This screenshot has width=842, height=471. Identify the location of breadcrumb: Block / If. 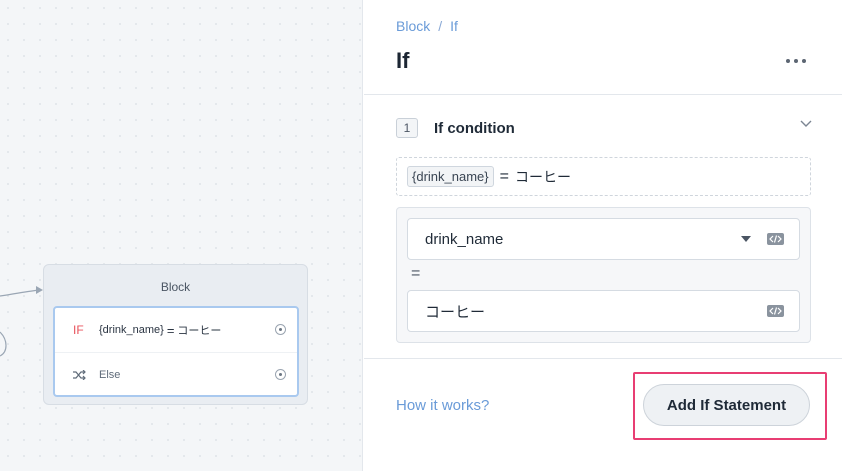
(427, 26).